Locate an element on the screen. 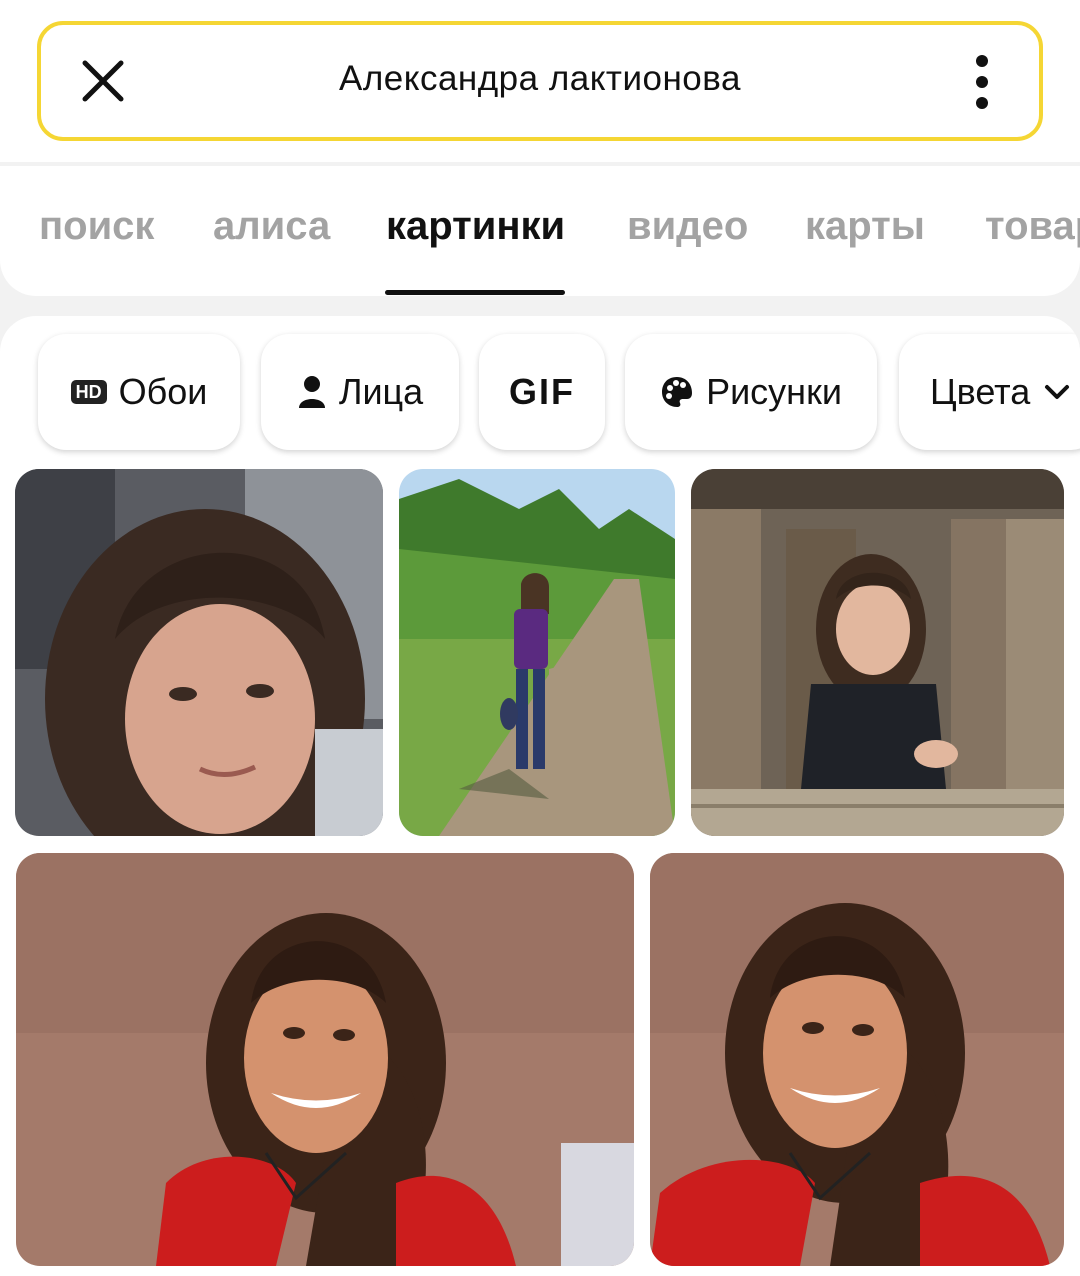 This screenshot has width=1080, height=1276. top-bar: Александра лактионова is located at coordinates (540, 81).